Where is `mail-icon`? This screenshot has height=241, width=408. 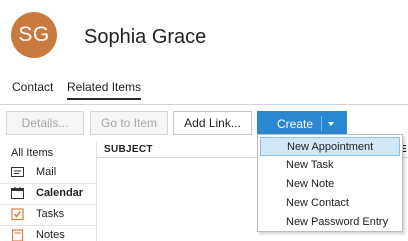 mail-icon is located at coordinates (17, 172).